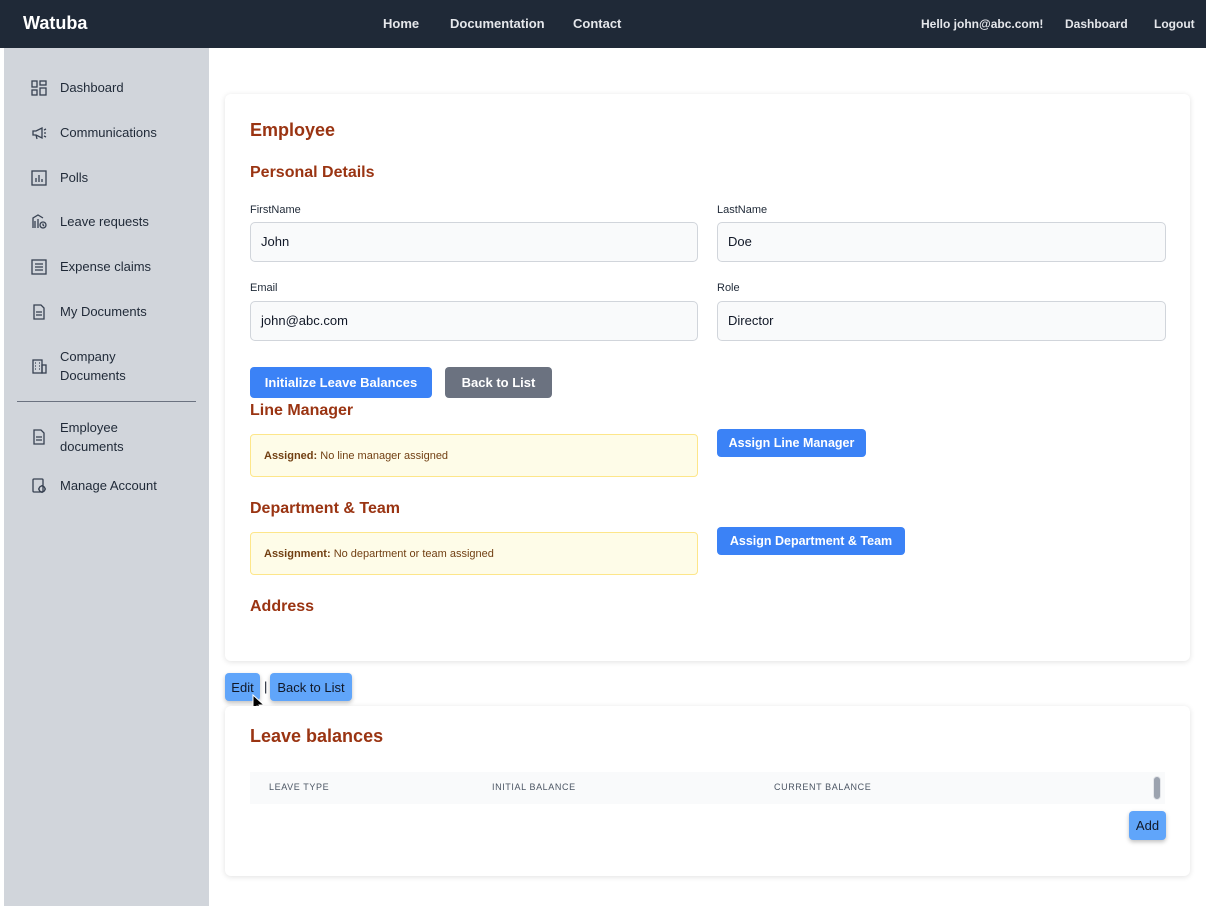 This screenshot has height=906, width=1206. What do you see at coordinates (823, 787) in the screenshot?
I see `column-current-balance: CURRENT BALANCE` at bounding box center [823, 787].